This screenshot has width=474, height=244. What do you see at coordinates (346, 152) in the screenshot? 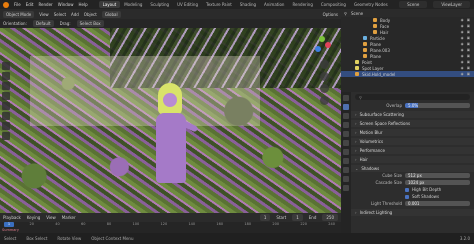
I see `object-tab-icon` at bounding box center [346, 152].